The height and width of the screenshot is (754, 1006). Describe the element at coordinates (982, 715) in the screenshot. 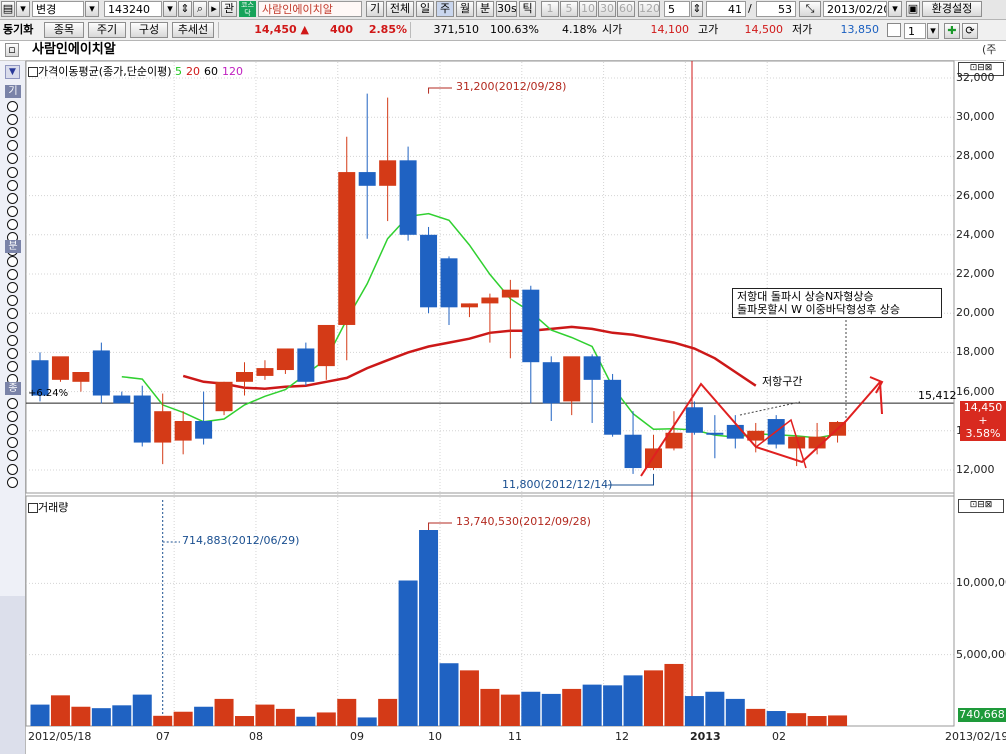

I see `volume-last-box: 740,668` at that location.